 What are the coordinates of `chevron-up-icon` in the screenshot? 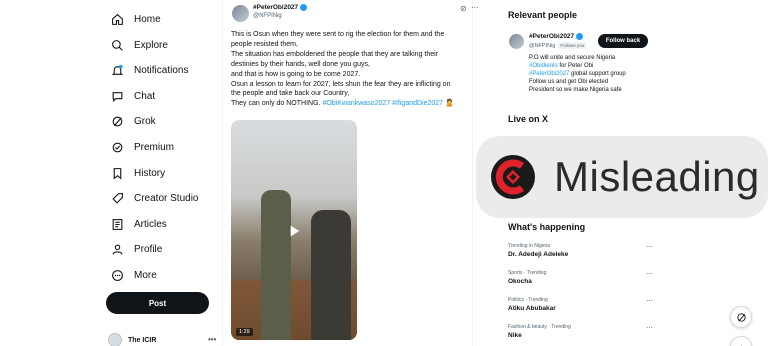 It's located at (741, 345).